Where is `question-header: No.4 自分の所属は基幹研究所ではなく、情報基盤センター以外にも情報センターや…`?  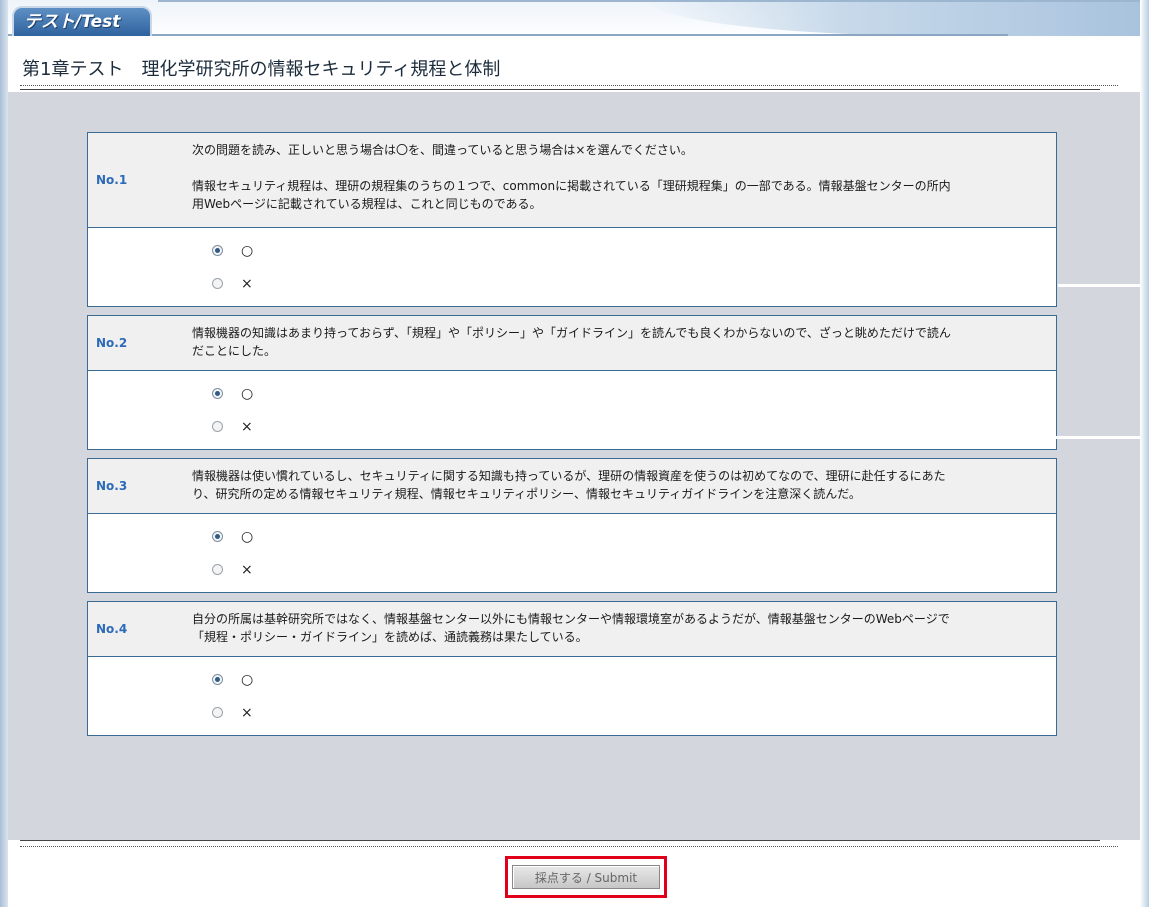 question-header: No.4 自分の所属は基幹研究所ではなく、情報基盤センター以外にも情報センターや… is located at coordinates (572, 629).